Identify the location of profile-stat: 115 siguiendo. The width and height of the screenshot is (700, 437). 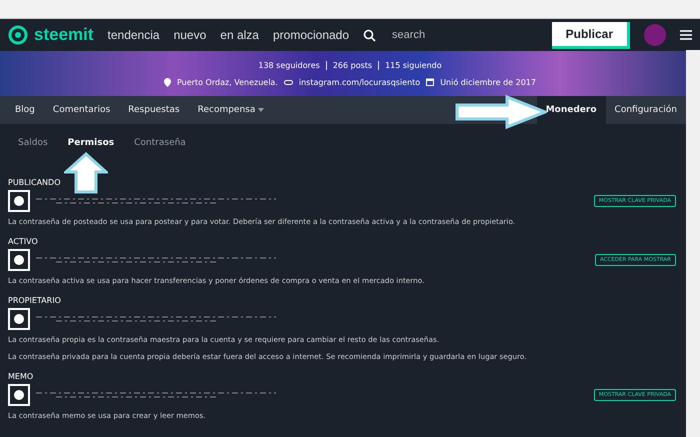
(413, 65).